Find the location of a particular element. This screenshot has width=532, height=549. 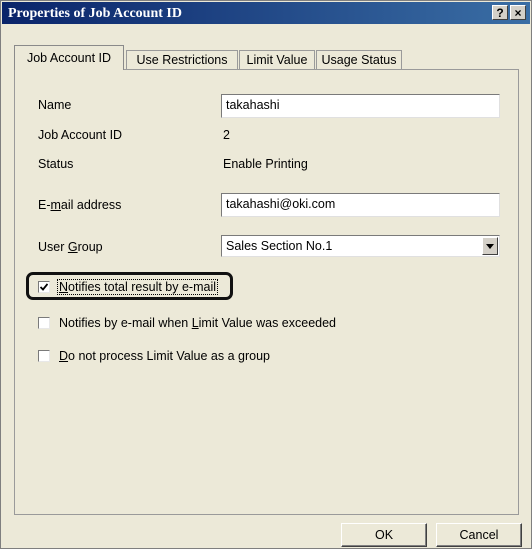

status-value: Enable Printing is located at coordinates (265, 164).